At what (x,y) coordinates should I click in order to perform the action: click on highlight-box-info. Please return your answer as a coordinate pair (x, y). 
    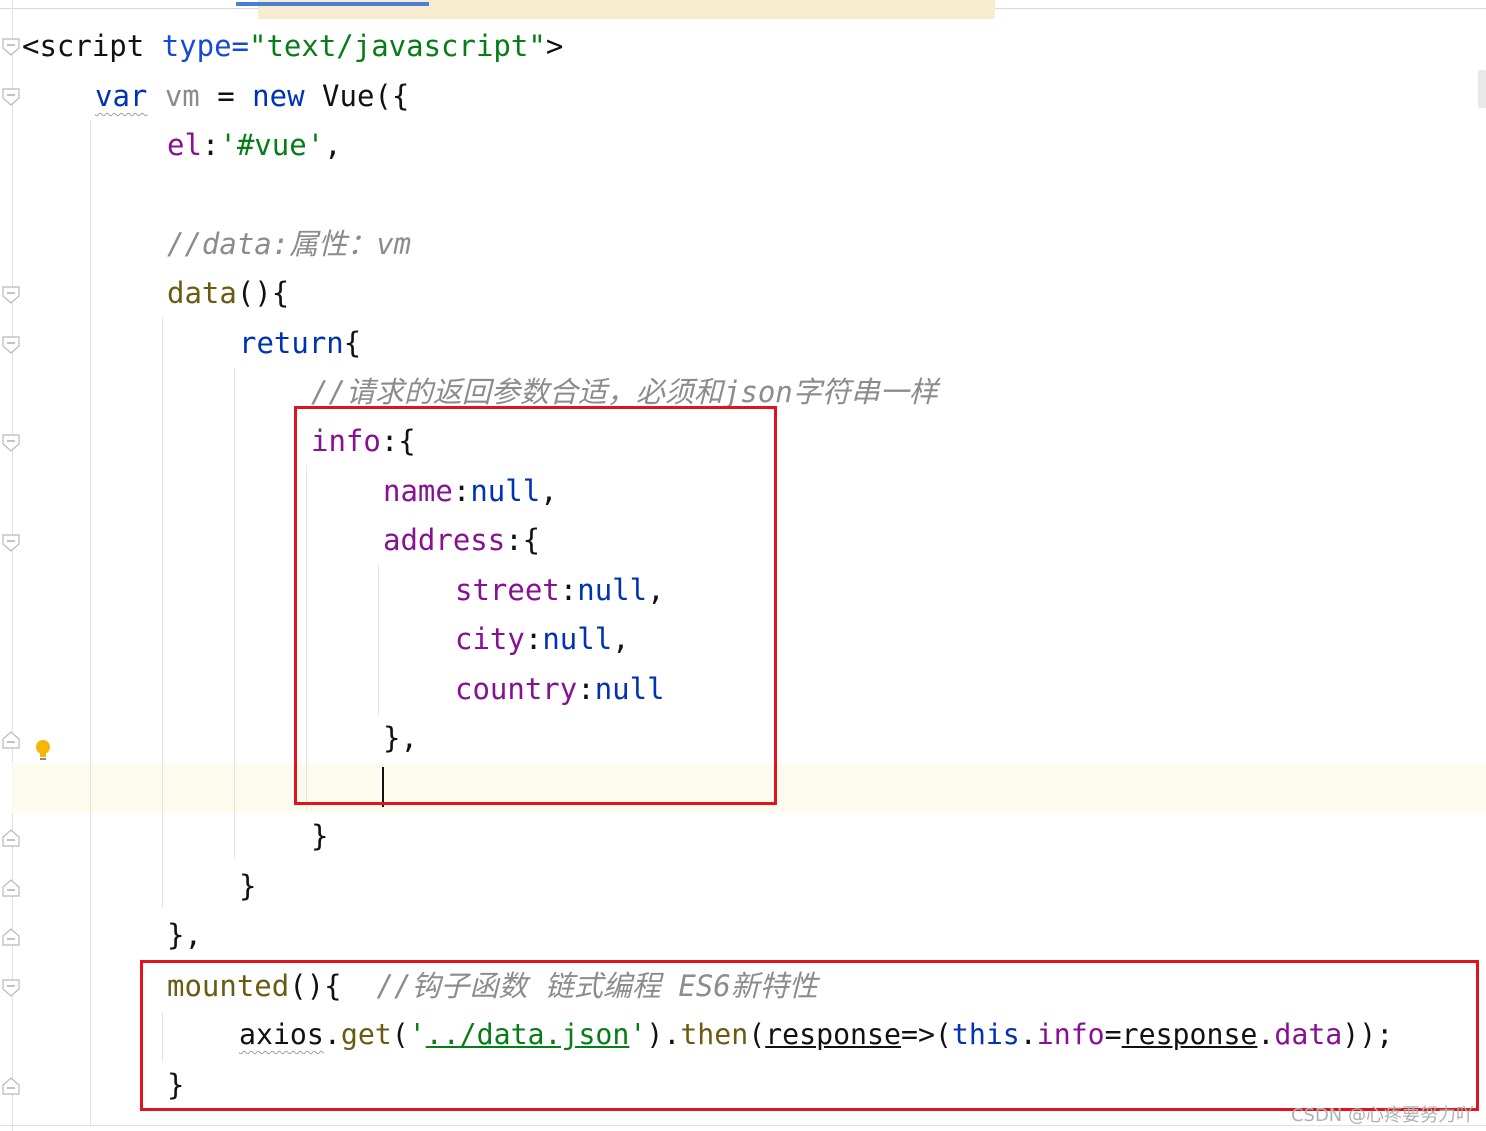
    Looking at the image, I should click on (535, 605).